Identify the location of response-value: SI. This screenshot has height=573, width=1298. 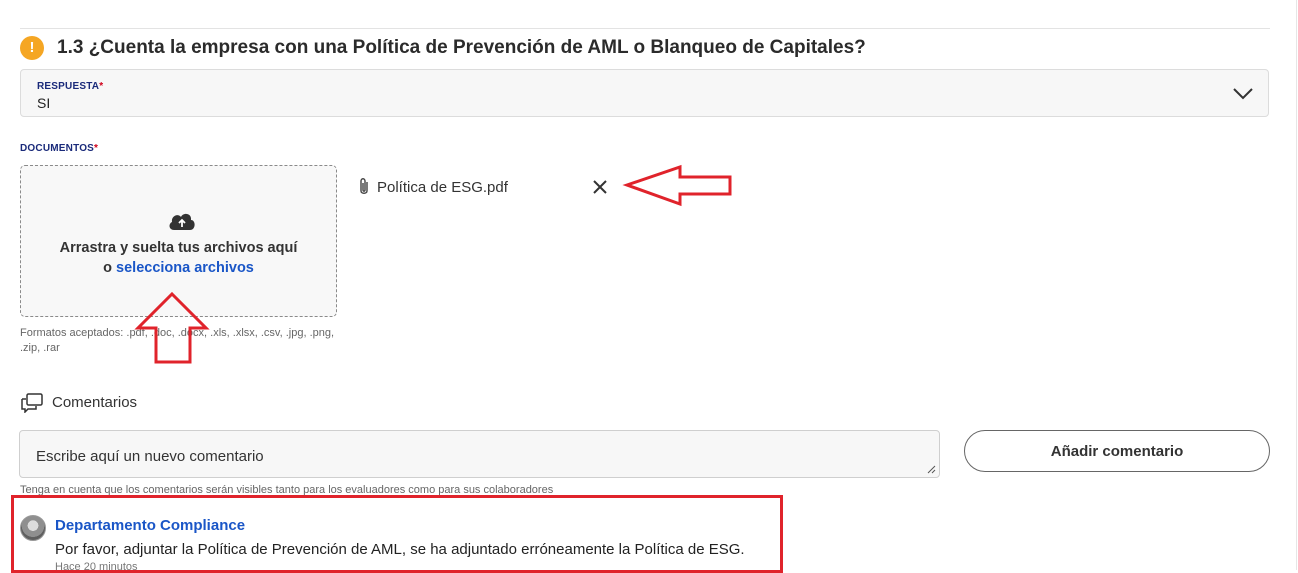
(44, 103).